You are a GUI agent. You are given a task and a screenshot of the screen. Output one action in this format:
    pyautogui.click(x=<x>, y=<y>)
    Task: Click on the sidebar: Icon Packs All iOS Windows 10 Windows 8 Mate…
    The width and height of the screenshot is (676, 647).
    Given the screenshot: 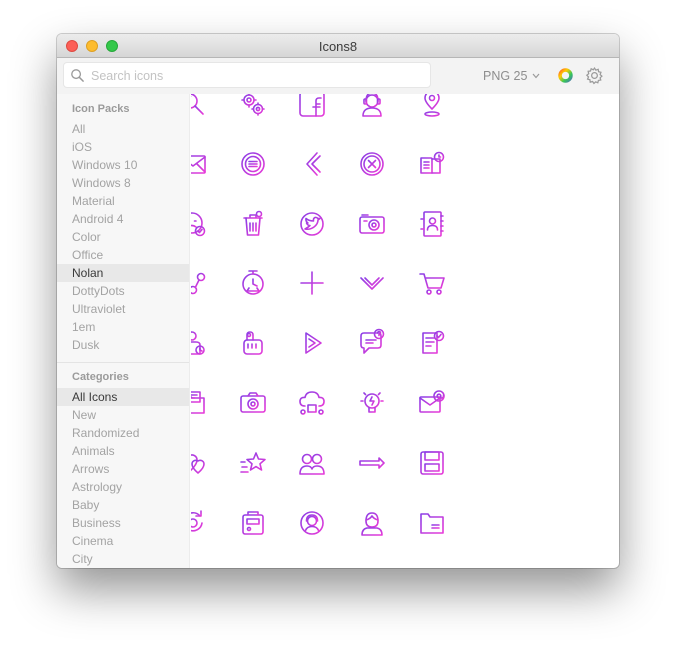 What is the action you would take?
    pyautogui.click(x=123, y=331)
    